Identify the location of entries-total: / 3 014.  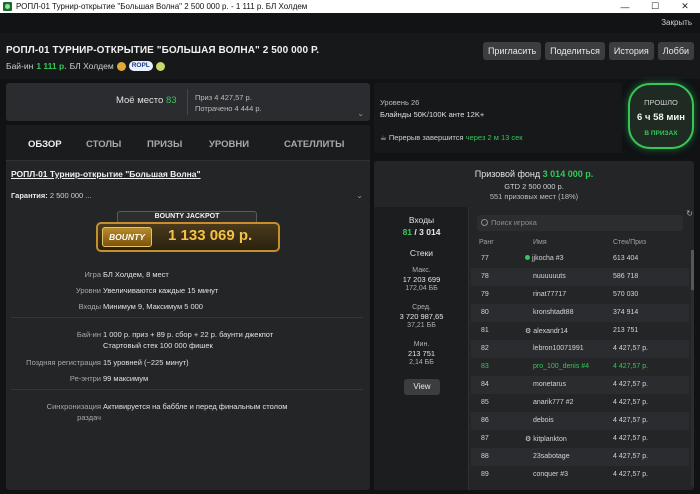
(427, 232).